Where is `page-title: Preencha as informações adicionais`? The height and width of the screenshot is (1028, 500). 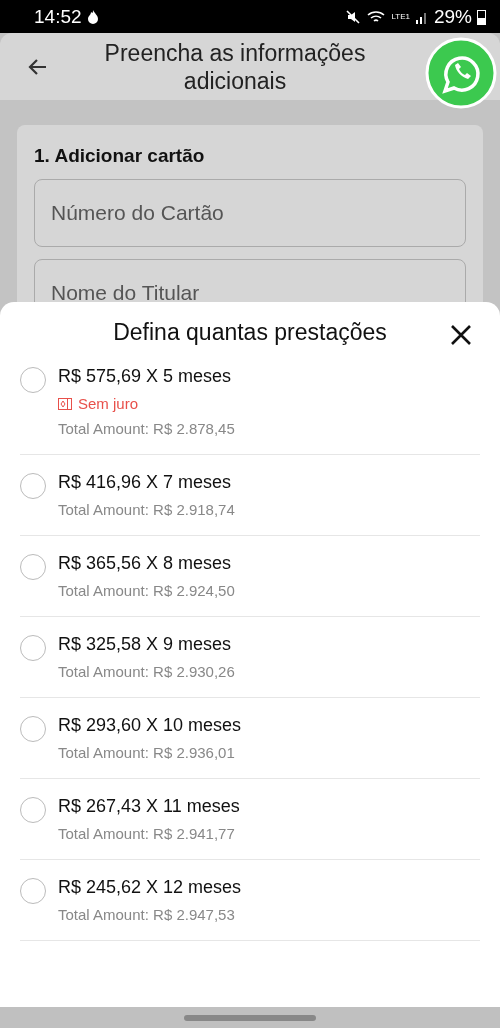 page-title: Preencha as informações adicionais is located at coordinates (235, 66).